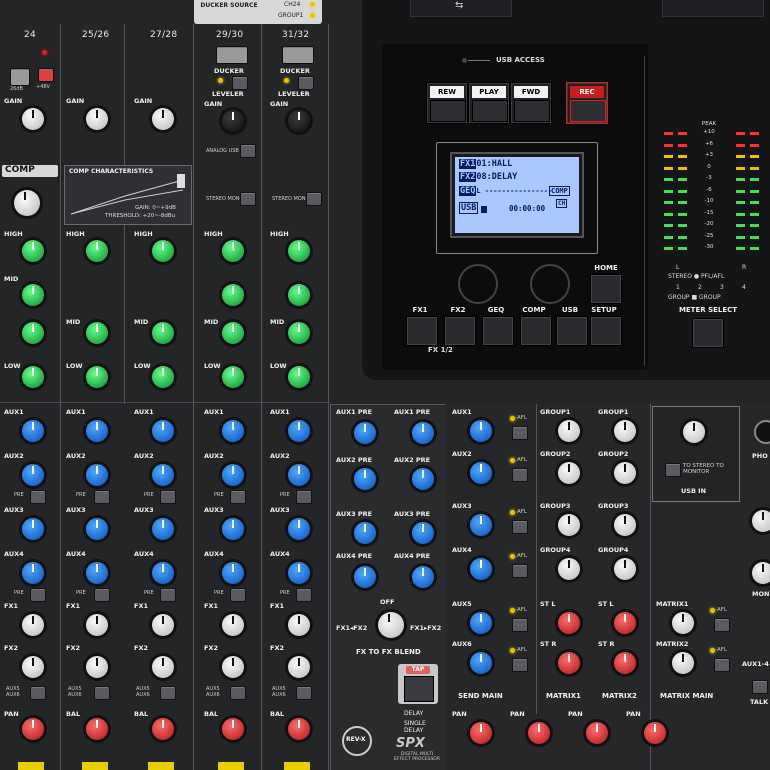  Describe the element at coordinates (314, 199) in the screenshot. I see `ch3132-stereo-mono-button` at that location.